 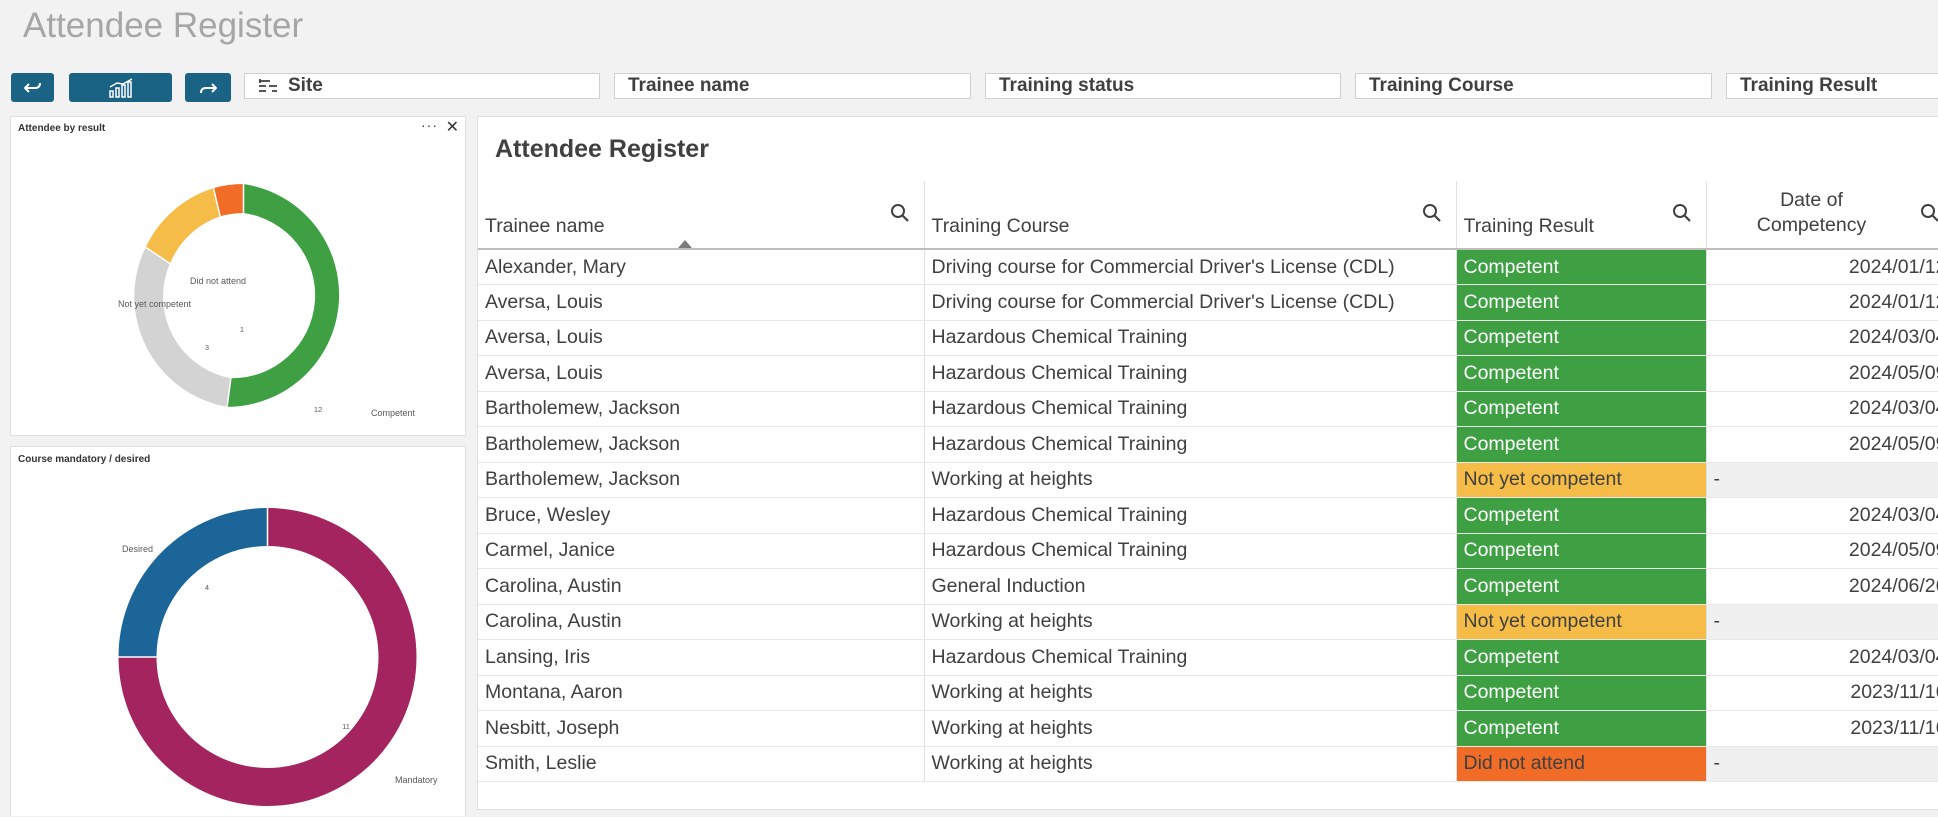 What do you see at coordinates (1581, 215) in the screenshot?
I see `column-header-training-result: Training Result` at bounding box center [1581, 215].